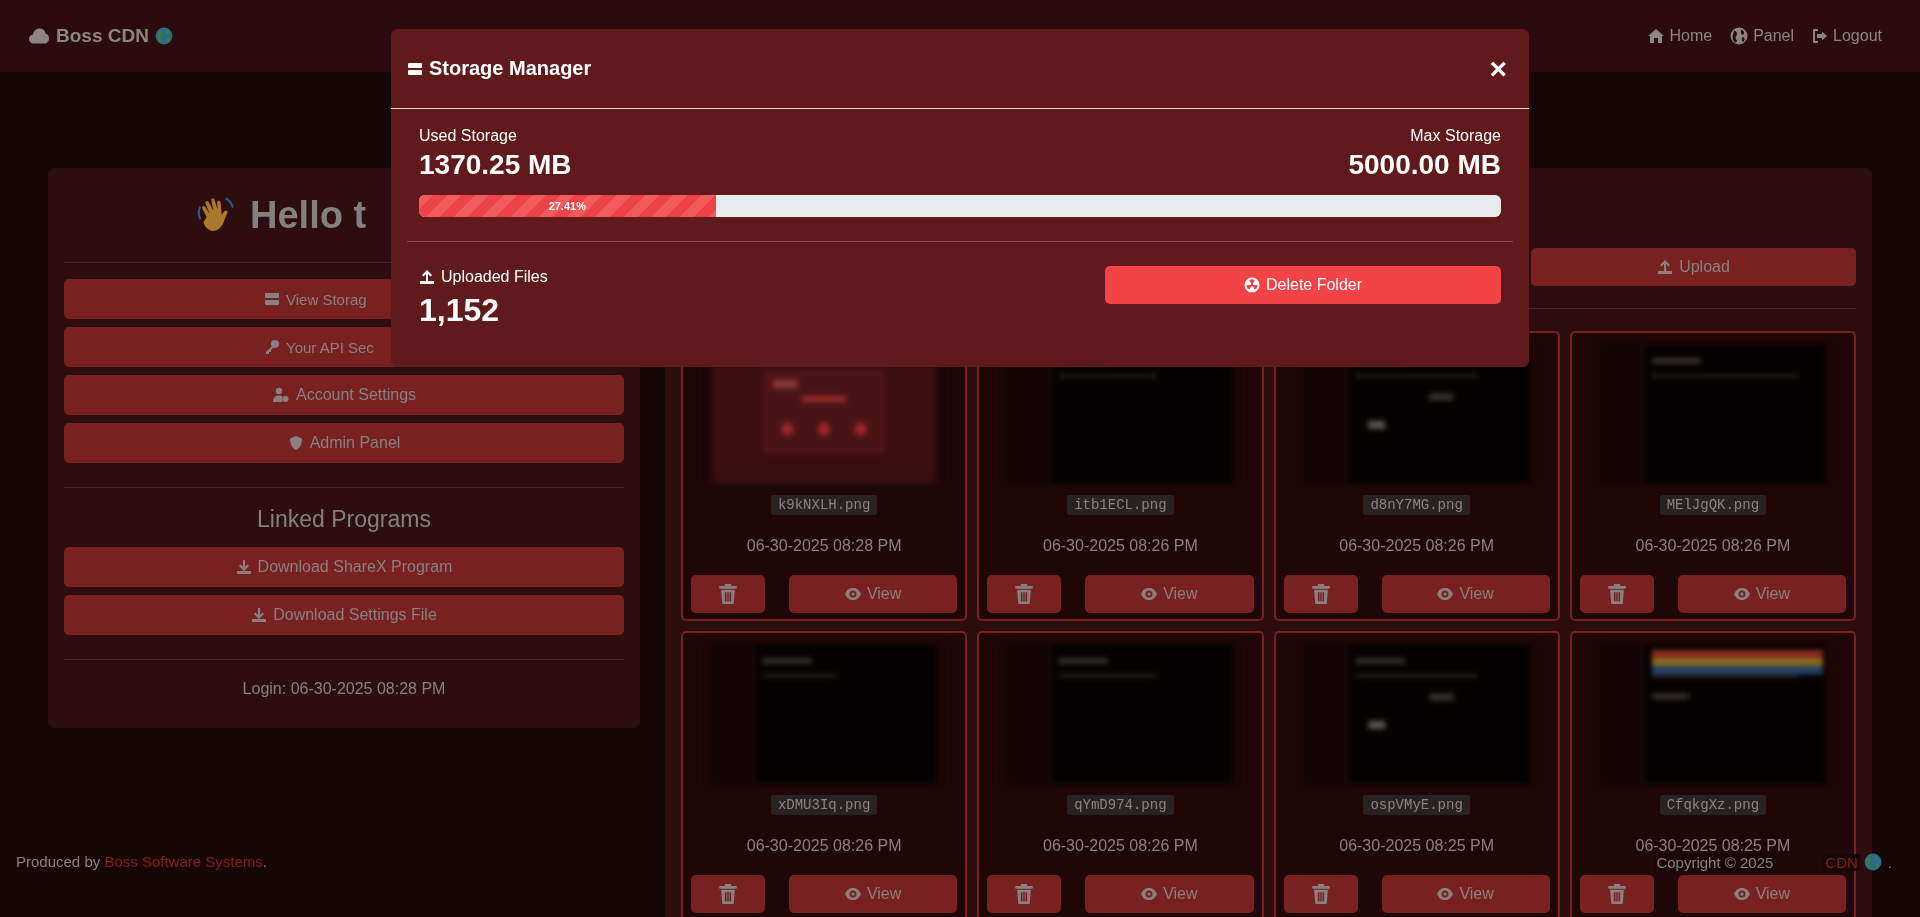 The width and height of the screenshot is (1920, 917). Describe the element at coordinates (1251, 285) in the screenshot. I see `radiation-icon` at that location.